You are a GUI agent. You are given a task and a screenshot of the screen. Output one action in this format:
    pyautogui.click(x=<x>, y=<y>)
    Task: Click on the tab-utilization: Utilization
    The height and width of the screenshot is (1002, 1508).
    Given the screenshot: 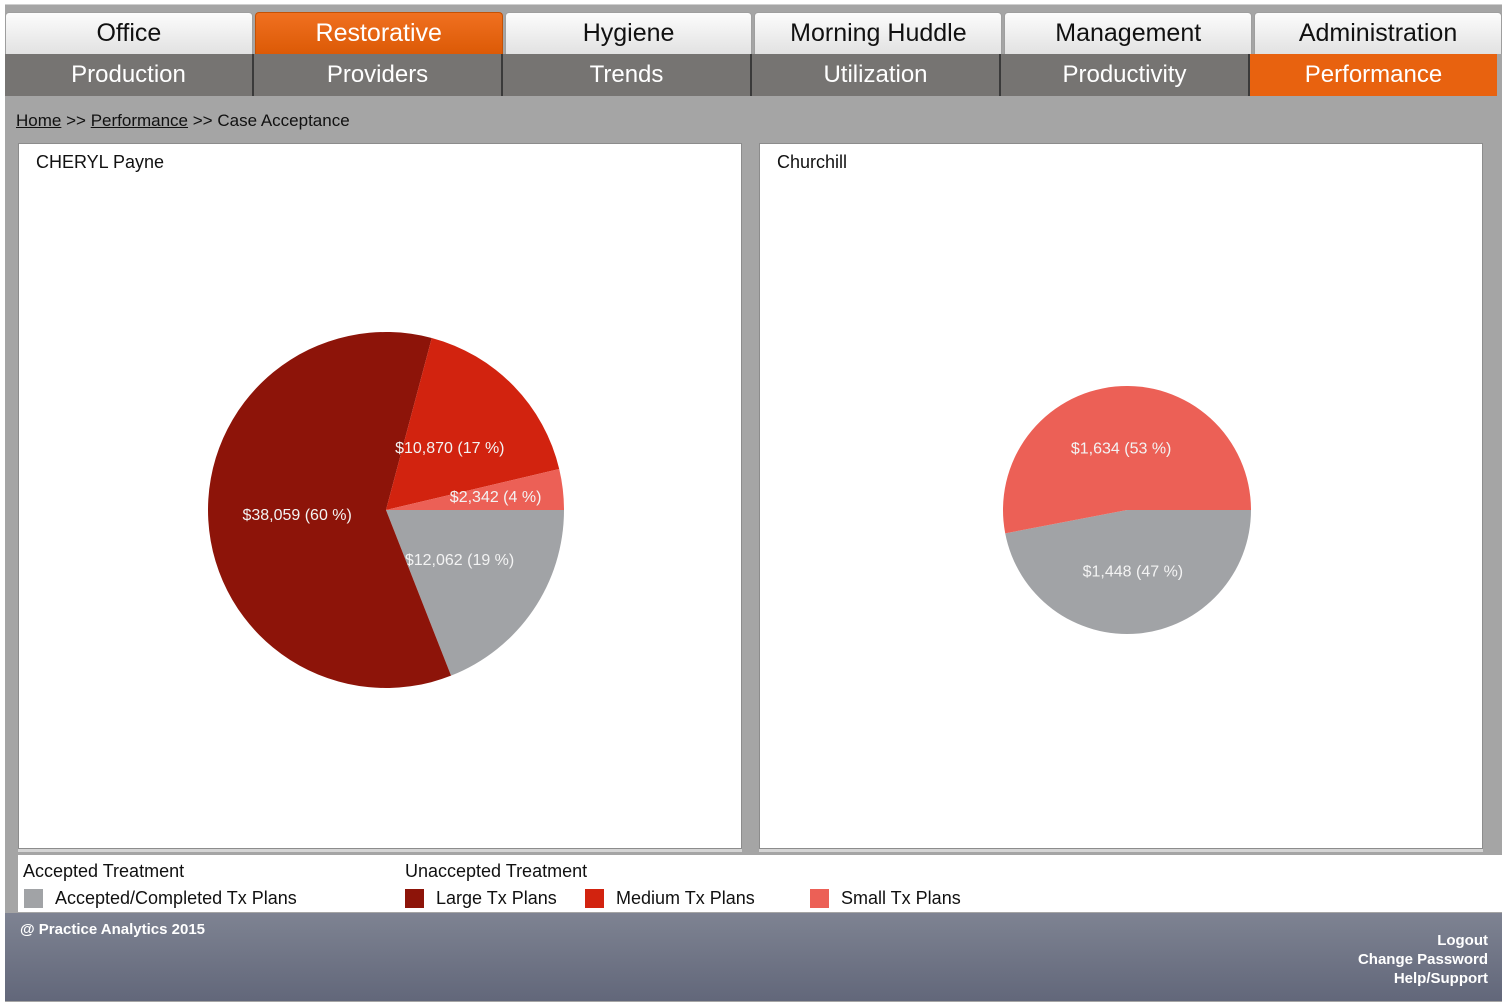 What is the action you would take?
    pyautogui.click(x=876, y=75)
    